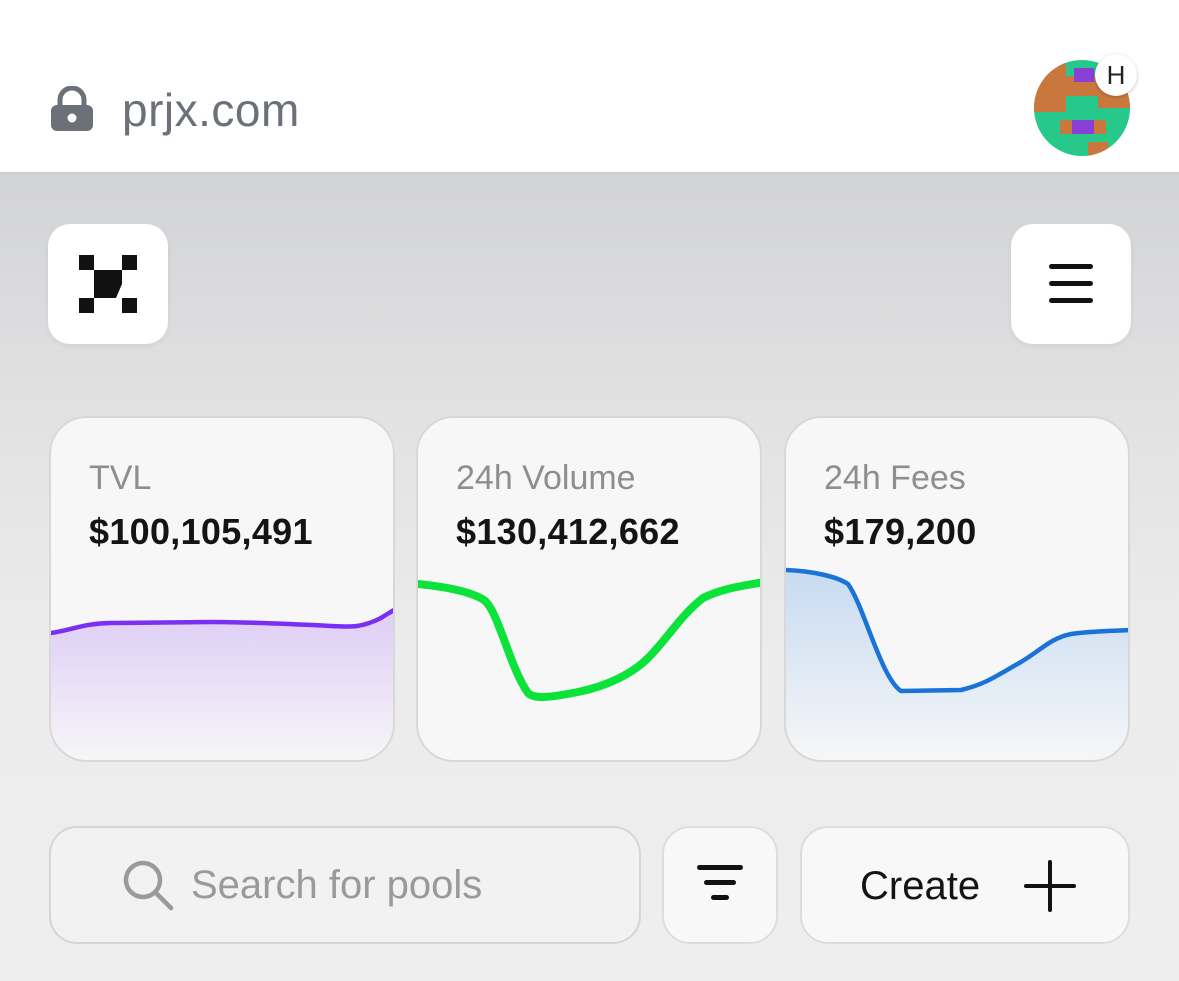  I want to click on fees-sparkline, so click(957, 663).